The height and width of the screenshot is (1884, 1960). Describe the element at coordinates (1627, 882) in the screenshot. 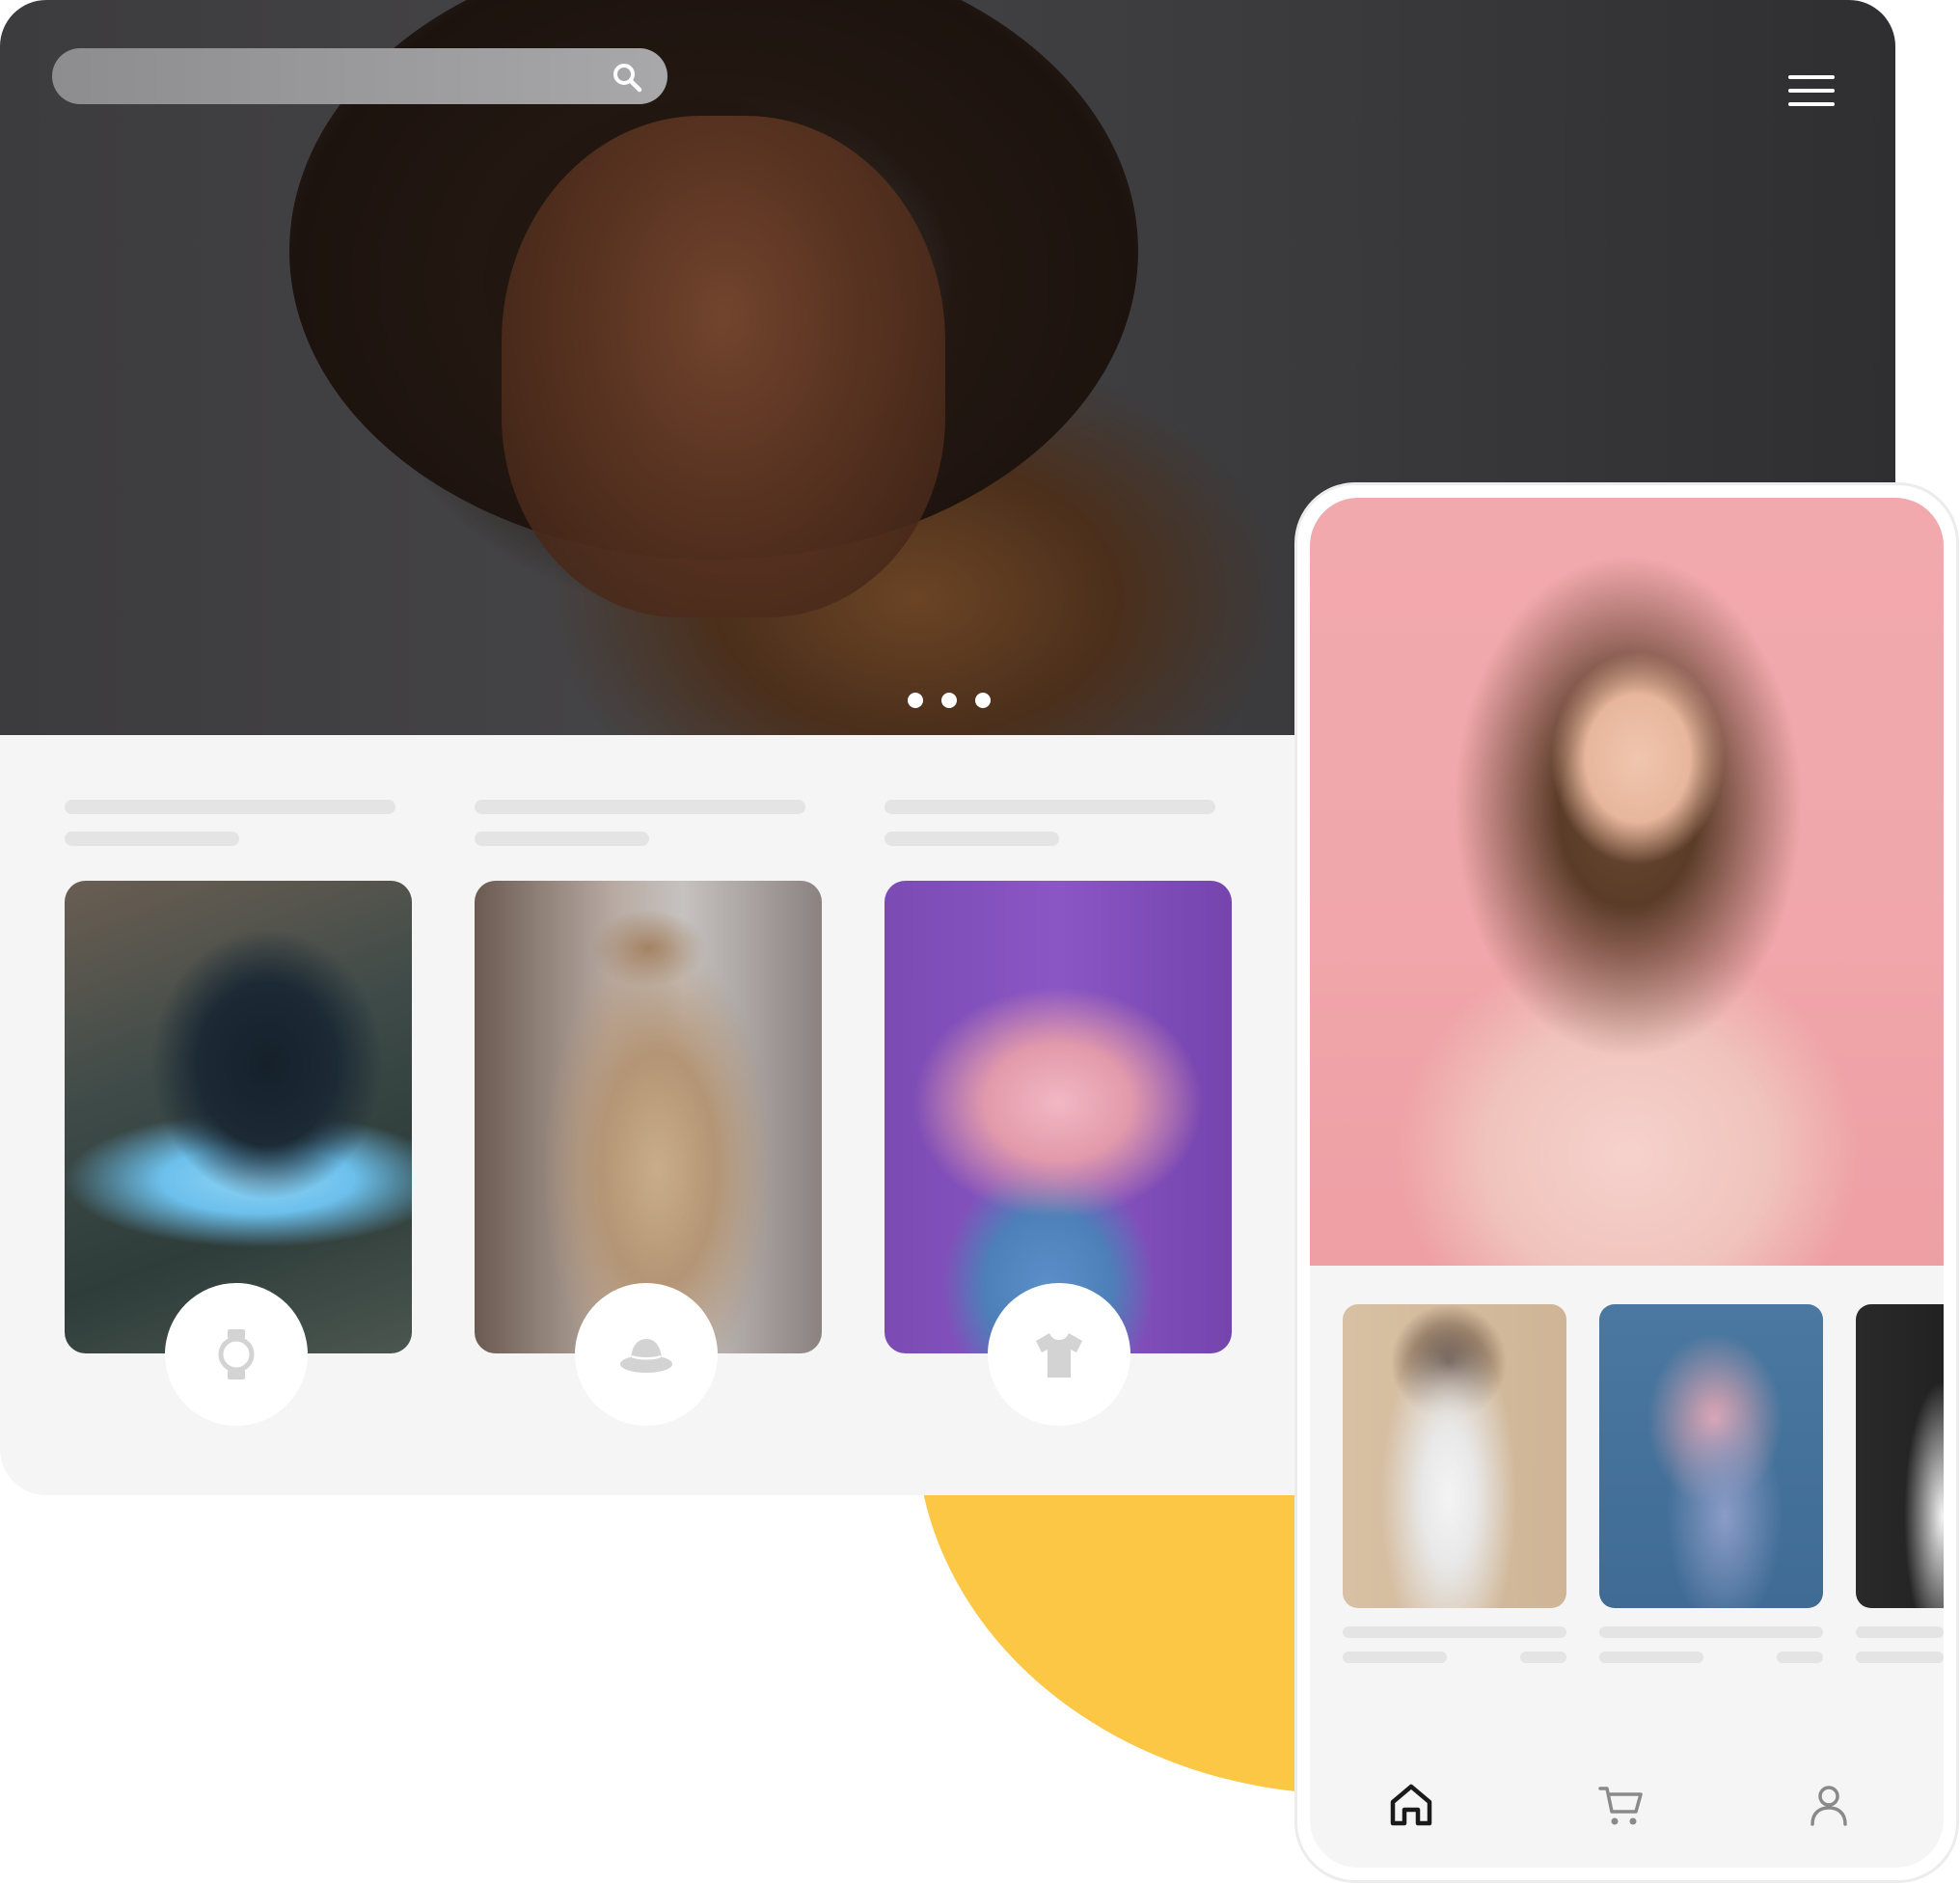

I see `mobile-hero-image` at that location.